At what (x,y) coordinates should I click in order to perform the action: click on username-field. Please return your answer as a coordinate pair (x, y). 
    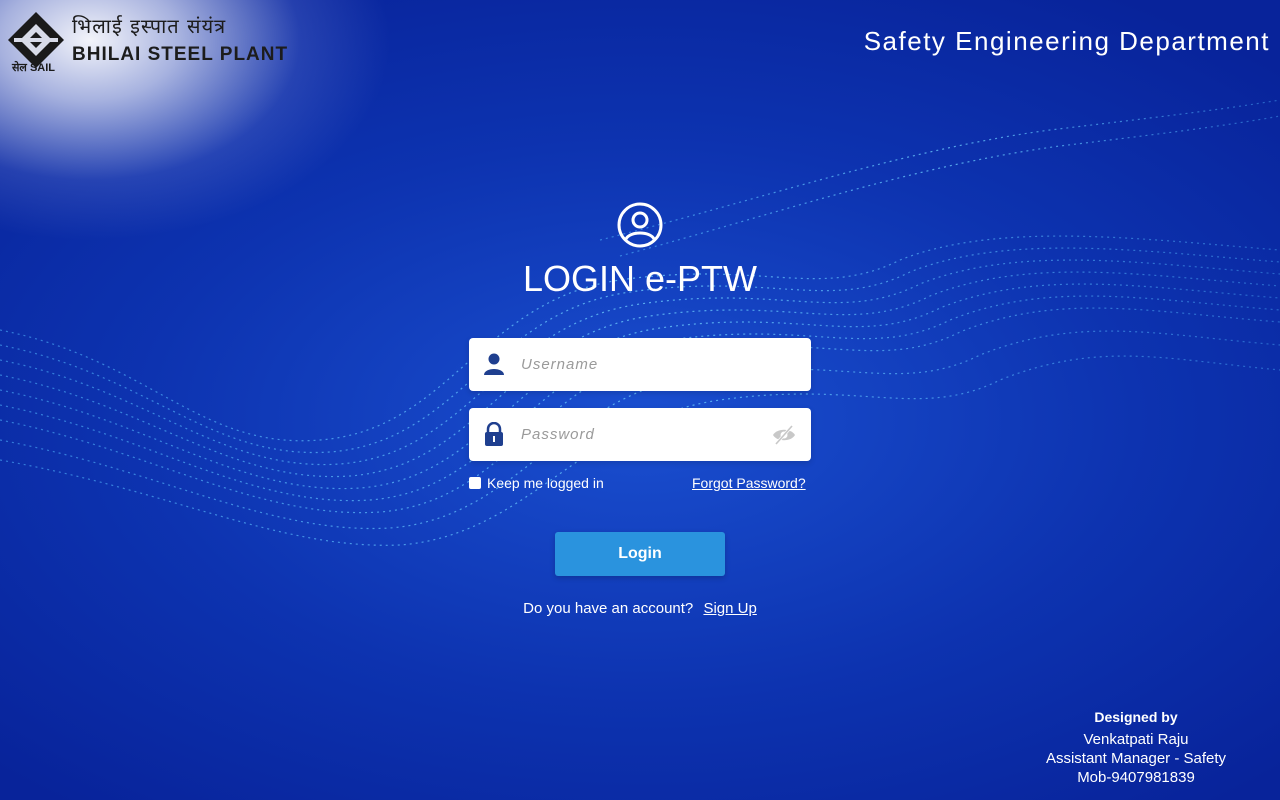
    Looking at the image, I should click on (640, 364).